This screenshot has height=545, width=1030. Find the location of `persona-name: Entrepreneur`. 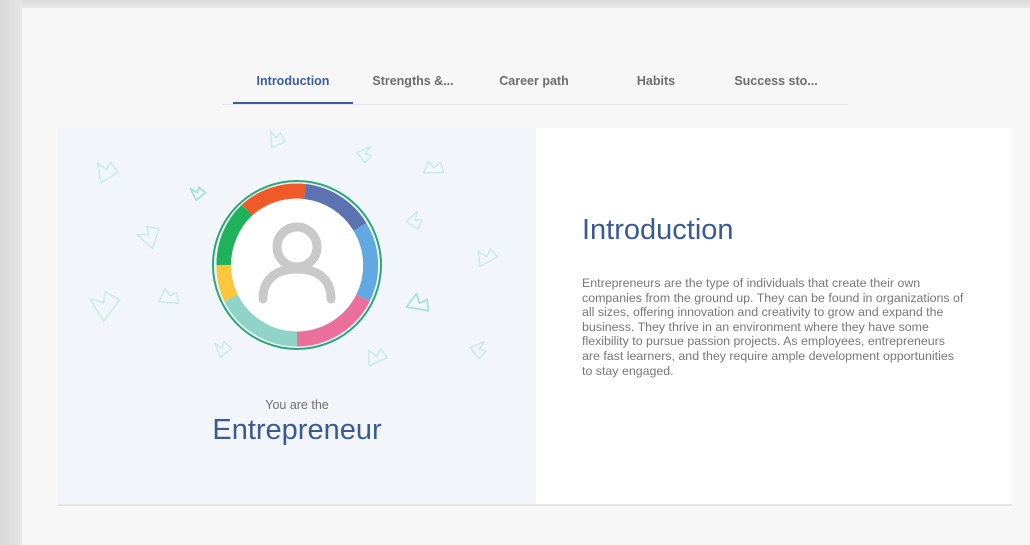

persona-name: Entrepreneur is located at coordinates (297, 430).